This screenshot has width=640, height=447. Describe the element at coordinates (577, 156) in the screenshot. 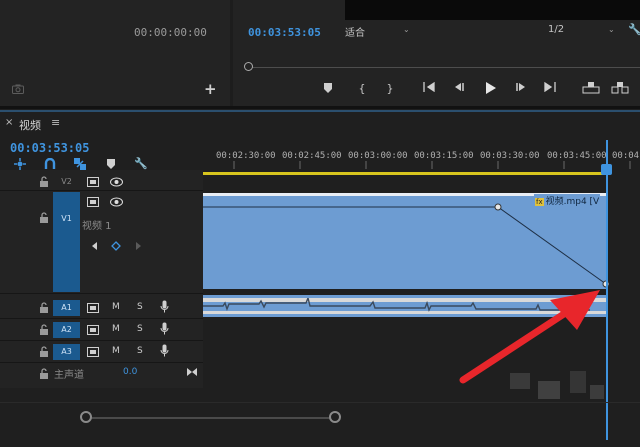

I see `ruler-tick-label: 00:03:45:00` at that location.